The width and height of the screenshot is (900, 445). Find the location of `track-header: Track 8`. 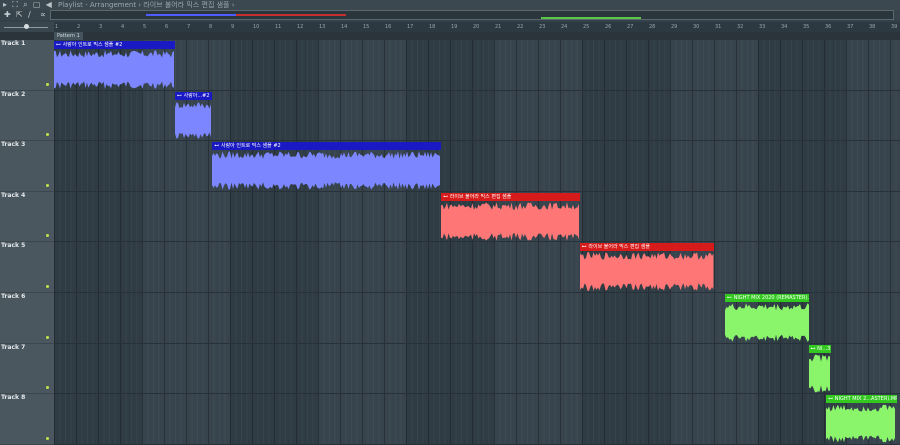

track-header: Track 8 is located at coordinates (27, 419).